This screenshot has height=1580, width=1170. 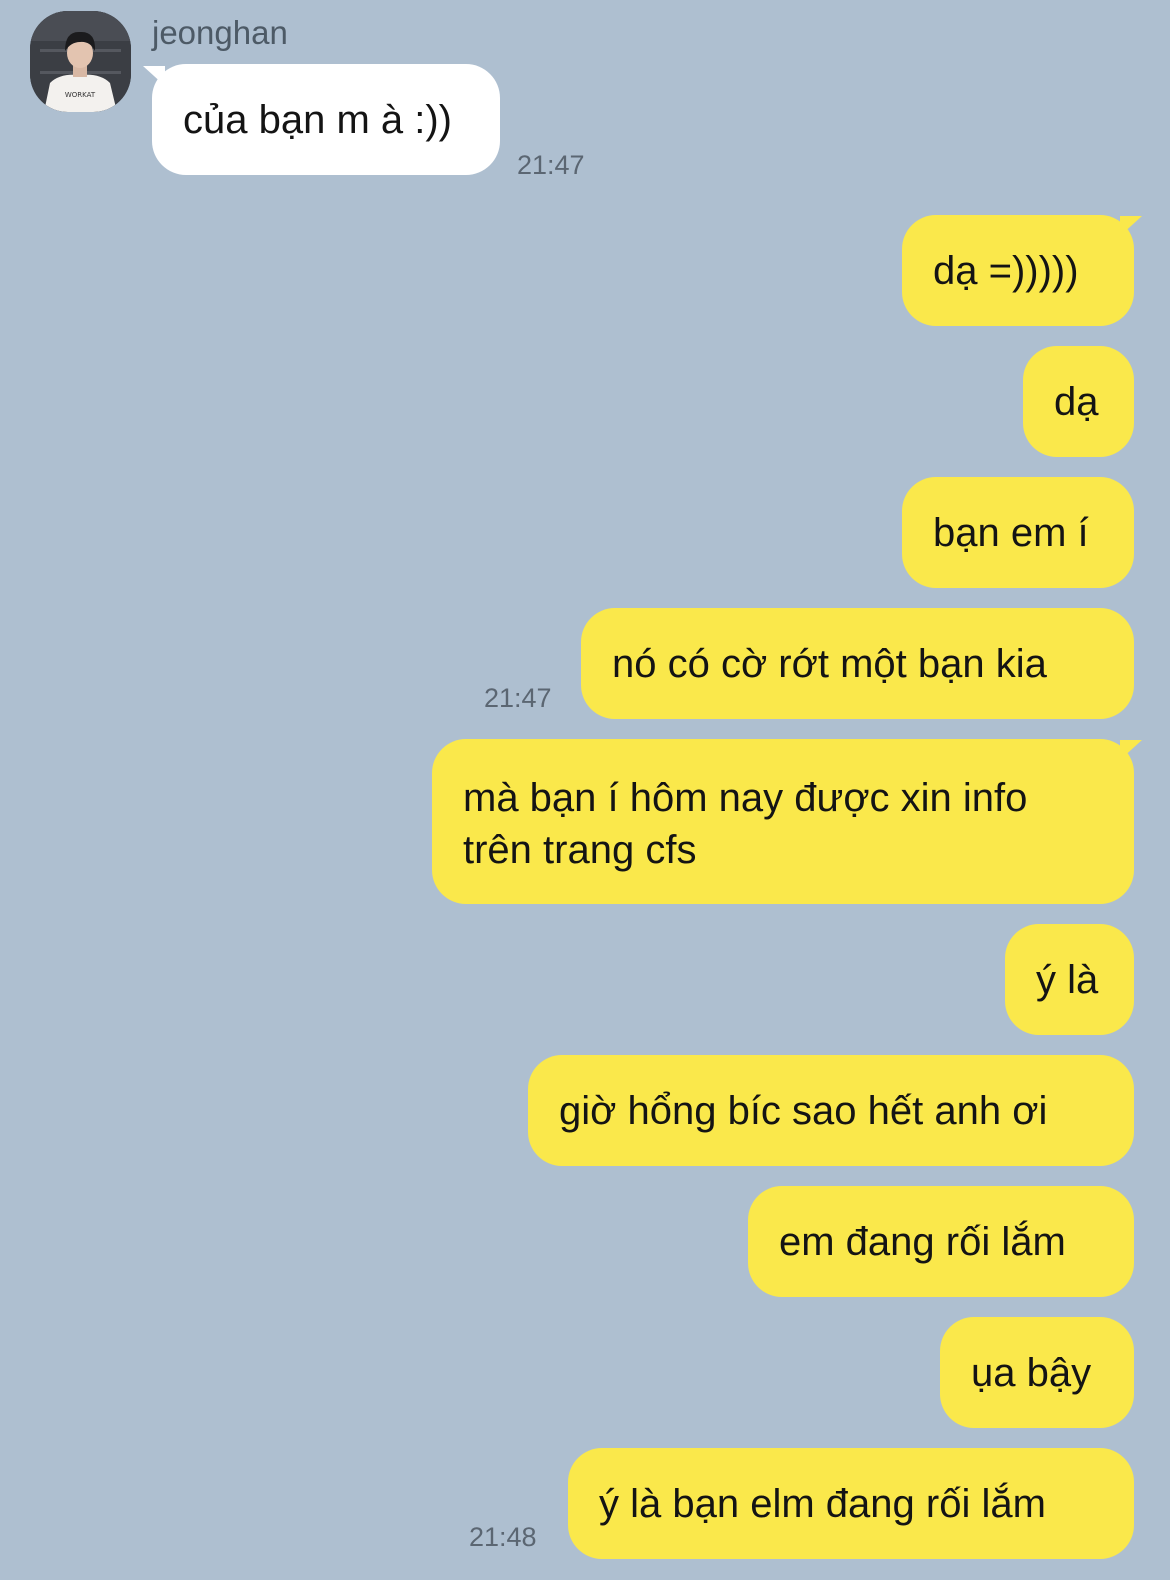 I want to click on message-bubble-outgoing: dạ =))))), so click(x=1018, y=270).